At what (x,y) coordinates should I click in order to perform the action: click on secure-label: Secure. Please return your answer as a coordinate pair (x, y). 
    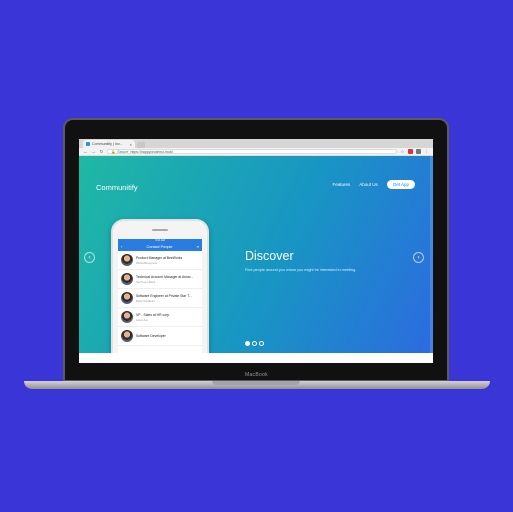
    Looking at the image, I should click on (123, 151).